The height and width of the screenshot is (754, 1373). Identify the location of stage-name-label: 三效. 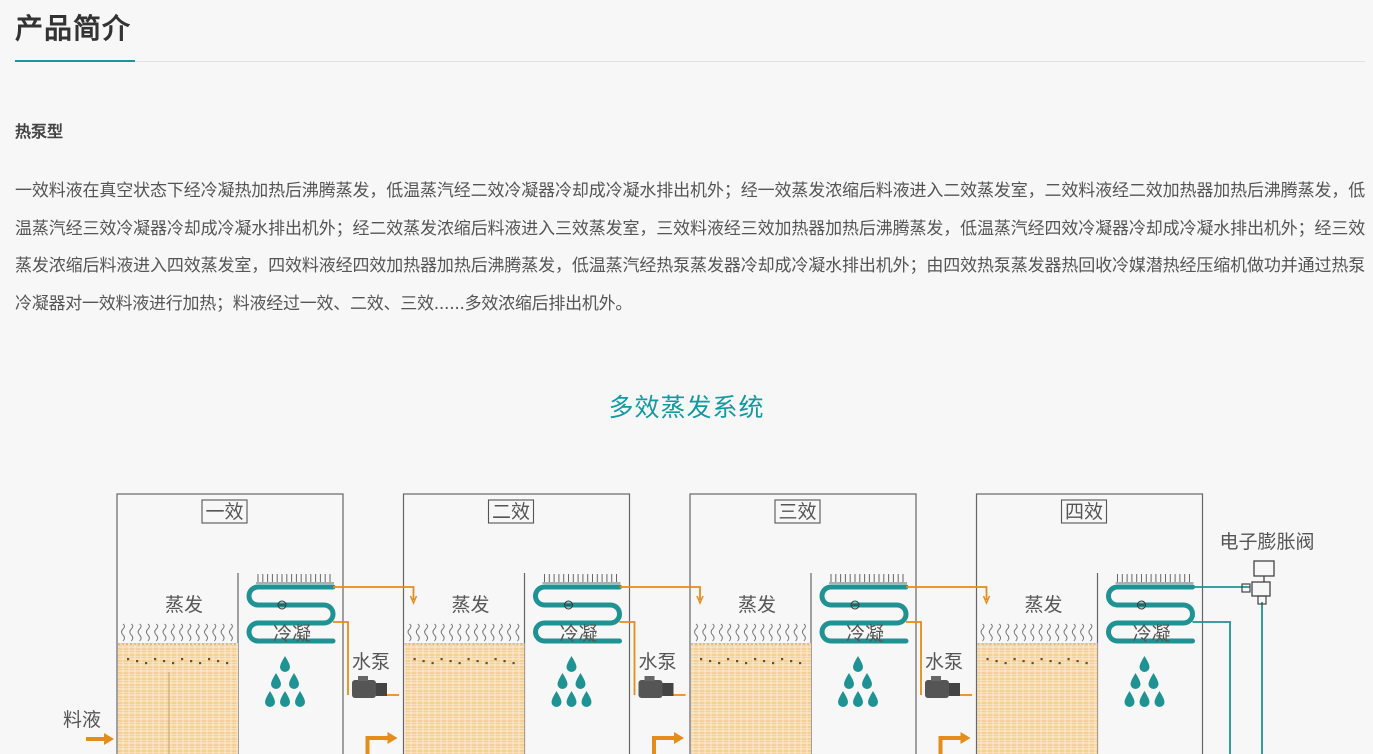
(797, 512).